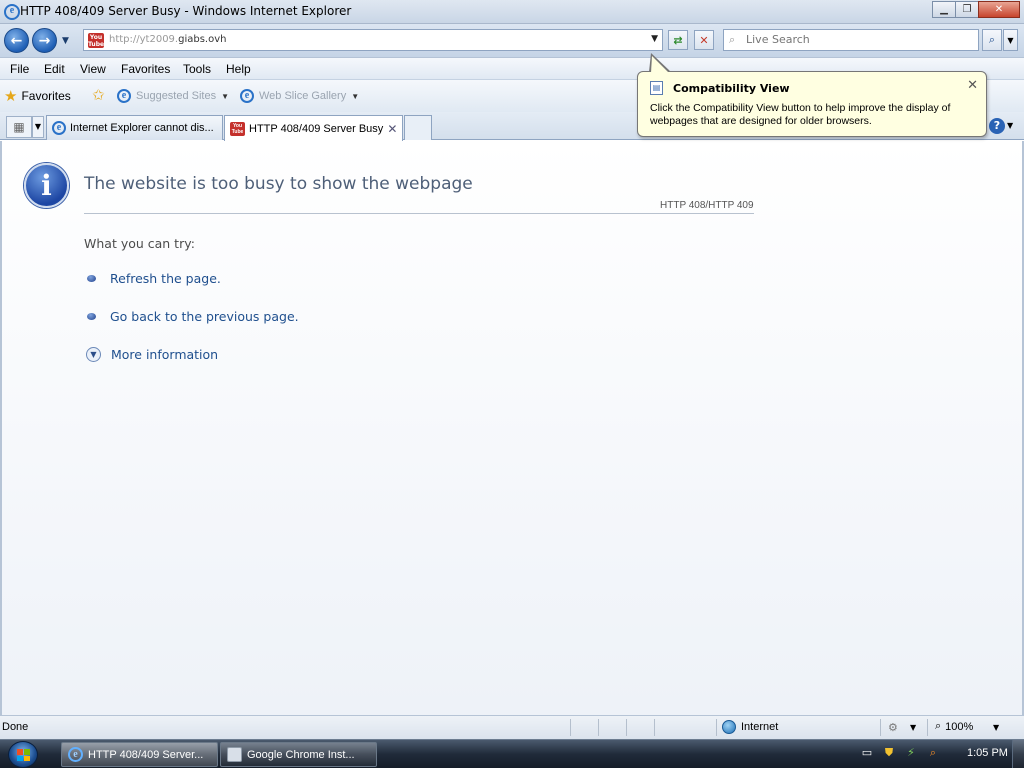 This screenshot has width=1024, height=768. I want to click on compatibility-view-icon: ▤, so click(656, 88).